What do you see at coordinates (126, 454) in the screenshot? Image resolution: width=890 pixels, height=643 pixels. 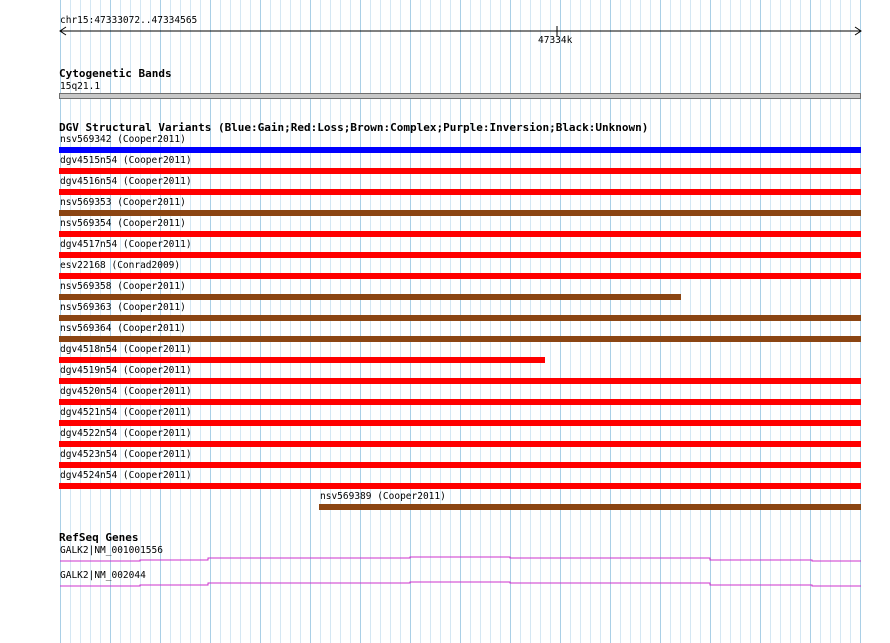 I see `variant-label: dgv4523n54 (Cooper2011)` at bounding box center [126, 454].